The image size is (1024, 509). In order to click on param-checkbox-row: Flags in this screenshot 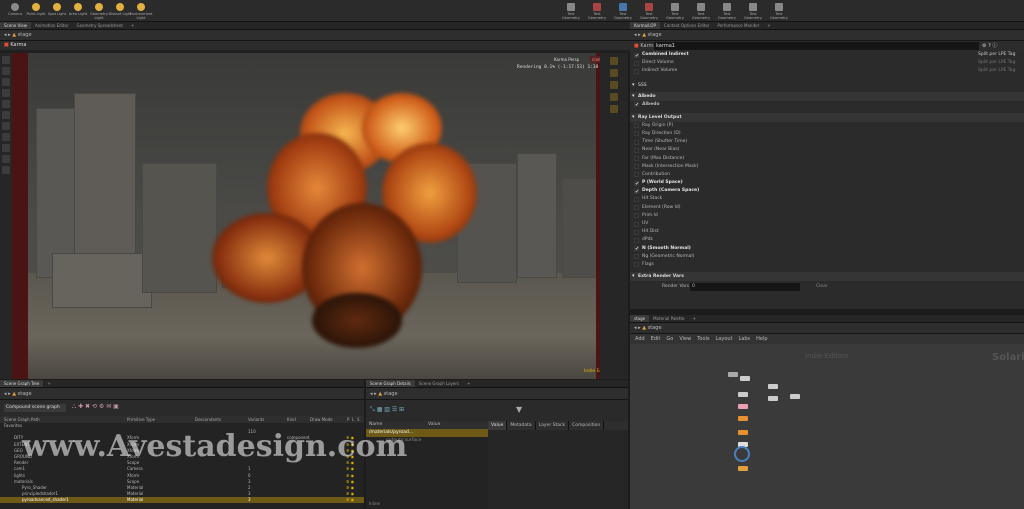, I will do `click(827, 265)`.